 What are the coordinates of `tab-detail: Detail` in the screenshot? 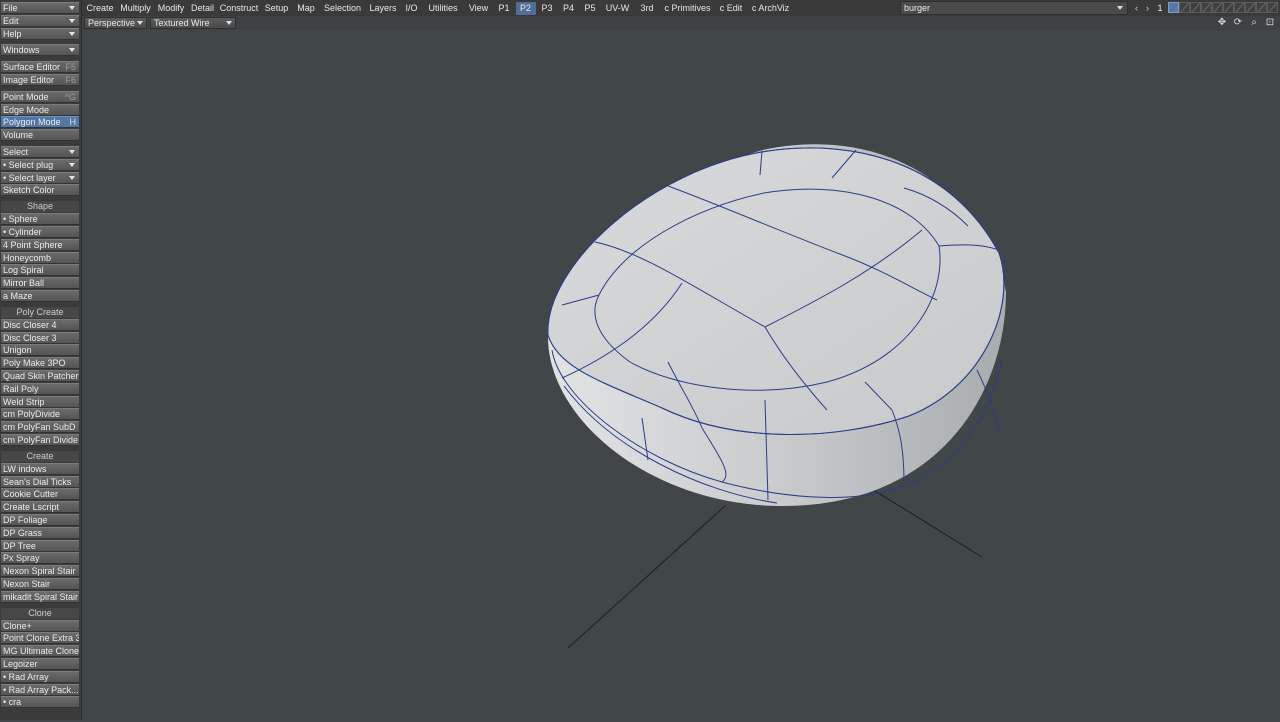 It's located at (203, 8).